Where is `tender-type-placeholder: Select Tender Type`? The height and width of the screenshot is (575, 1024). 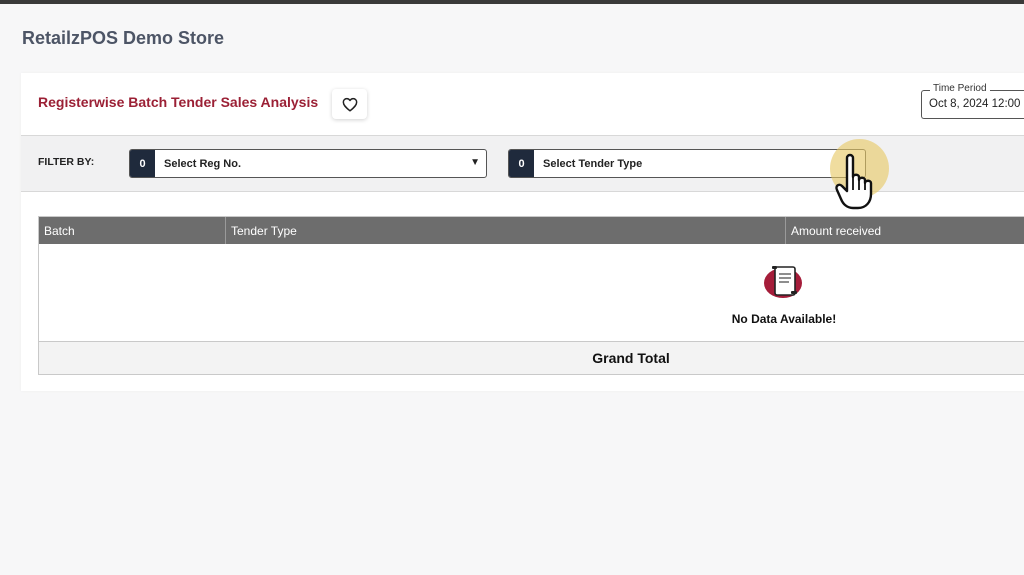 tender-type-placeholder: Select Tender Type is located at coordinates (593, 164).